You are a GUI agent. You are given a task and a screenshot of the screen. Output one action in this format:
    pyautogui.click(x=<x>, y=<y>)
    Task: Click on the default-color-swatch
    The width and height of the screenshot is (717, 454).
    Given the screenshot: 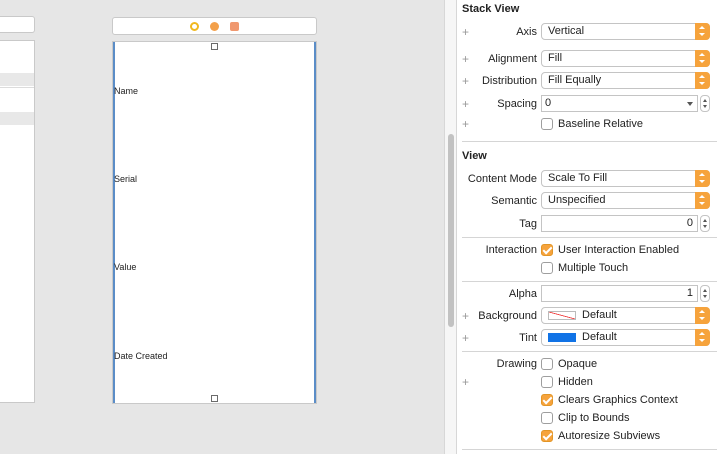 What is the action you would take?
    pyautogui.click(x=562, y=315)
    